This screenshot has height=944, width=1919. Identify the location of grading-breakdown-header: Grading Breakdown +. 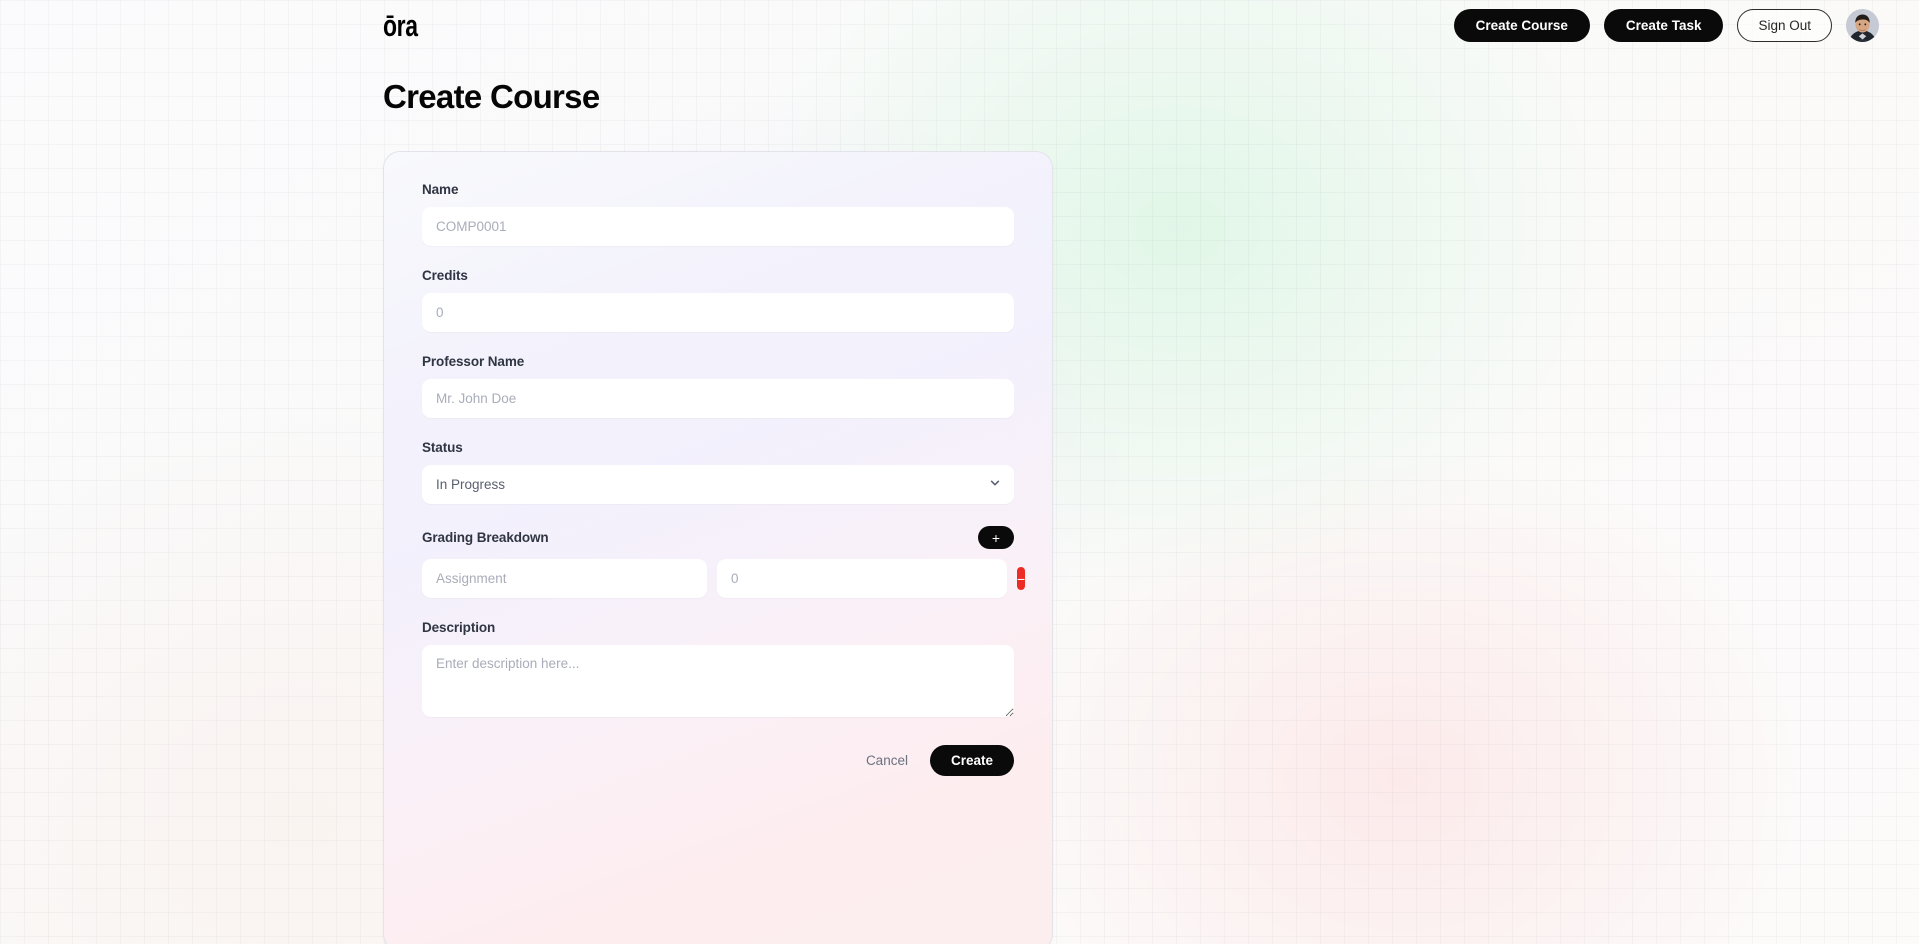
(718, 537).